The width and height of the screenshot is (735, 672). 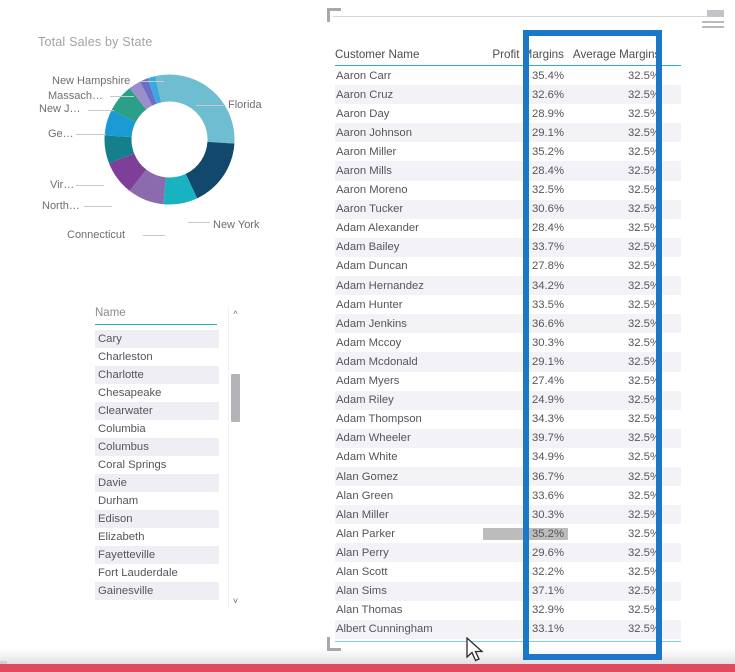 What do you see at coordinates (157, 375) in the screenshot?
I see `slicer-item: Charlotte` at bounding box center [157, 375].